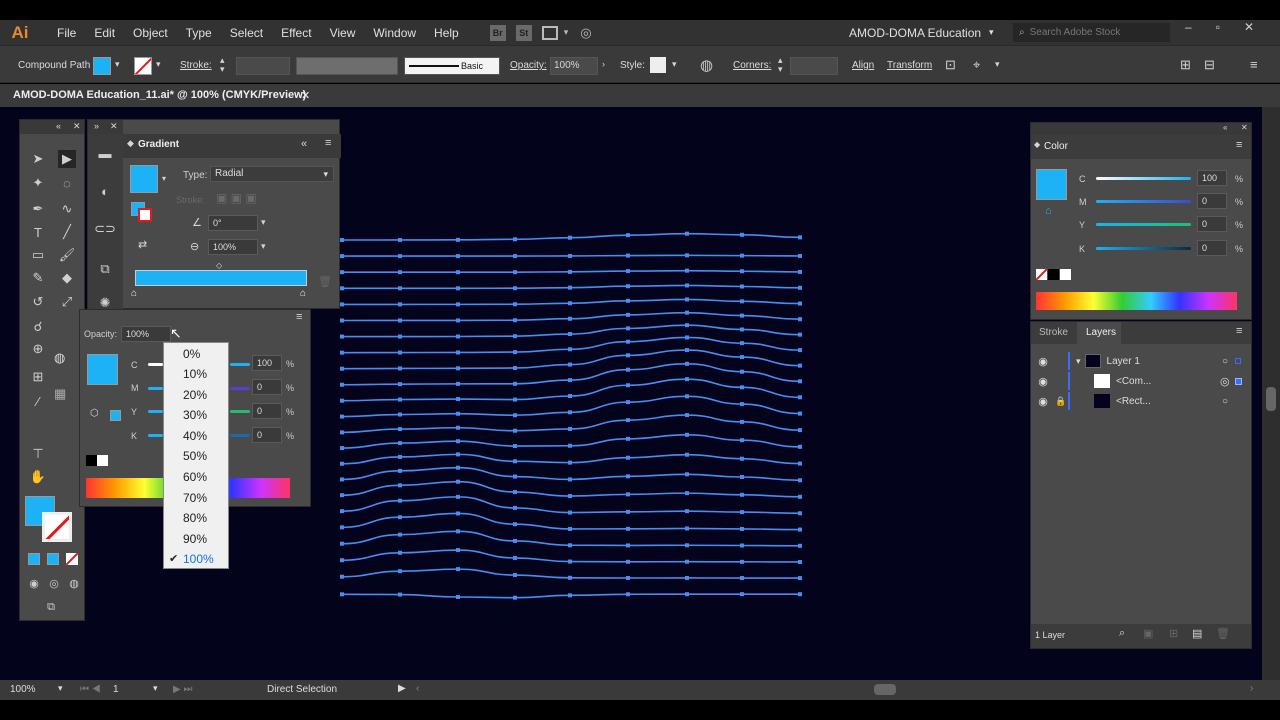 The width and height of the screenshot is (1280, 720). Describe the element at coordinates (240, 388) in the screenshot. I see `m-slider-right` at that location.